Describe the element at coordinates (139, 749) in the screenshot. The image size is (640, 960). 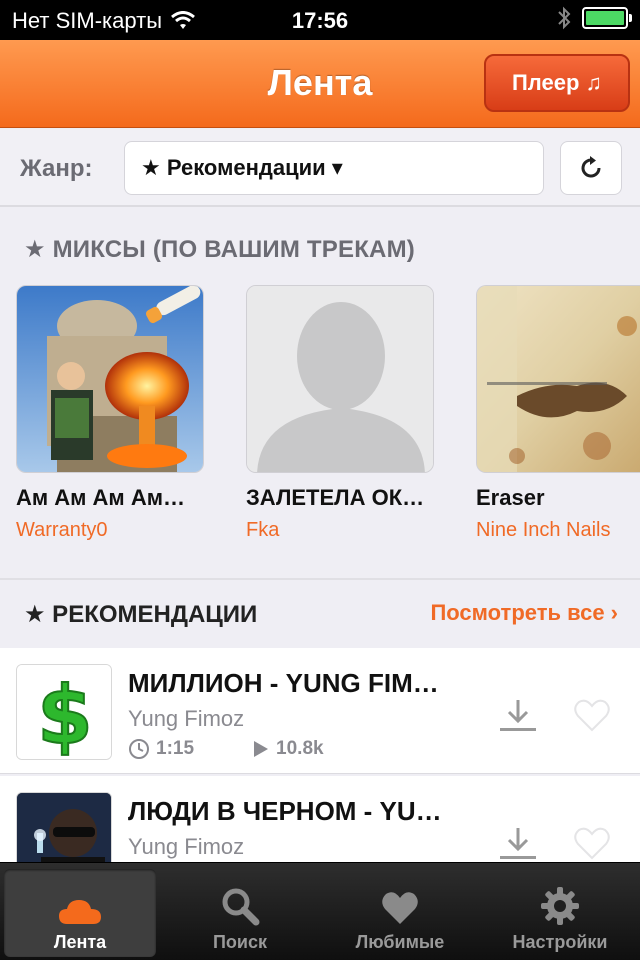
I see `clock-icon` at that location.